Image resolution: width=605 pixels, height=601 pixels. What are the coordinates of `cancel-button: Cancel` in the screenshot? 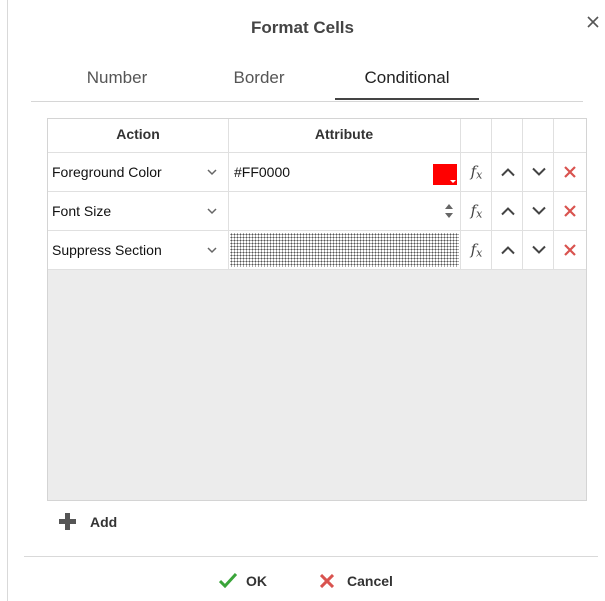 It's located at (365, 581).